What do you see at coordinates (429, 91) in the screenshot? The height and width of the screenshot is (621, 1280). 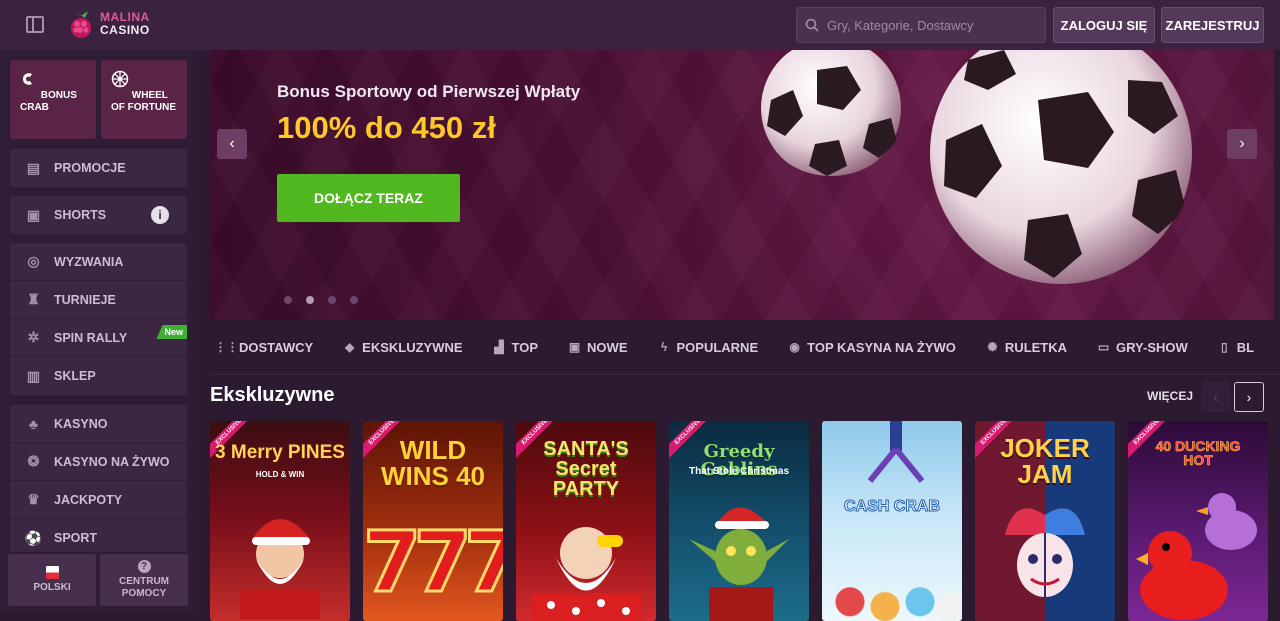 I see `hero-subtitle: Bonus Sportowy od Pierwszej Wpłaty` at bounding box center [429, 91].